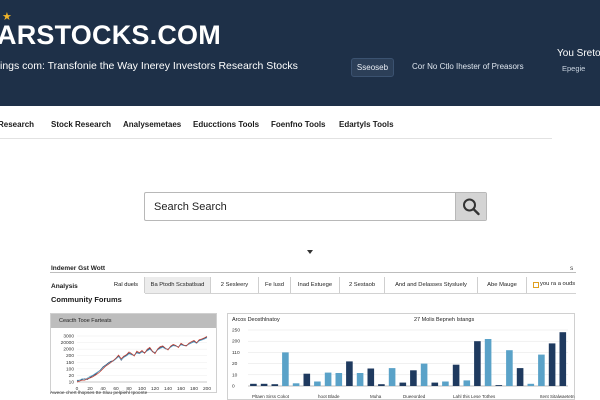 The image size is (600, 400). Describe the element at coordinates (152, 124) in the screenshot. I see `nav-item-analysis: Analysemetaes` at that location.